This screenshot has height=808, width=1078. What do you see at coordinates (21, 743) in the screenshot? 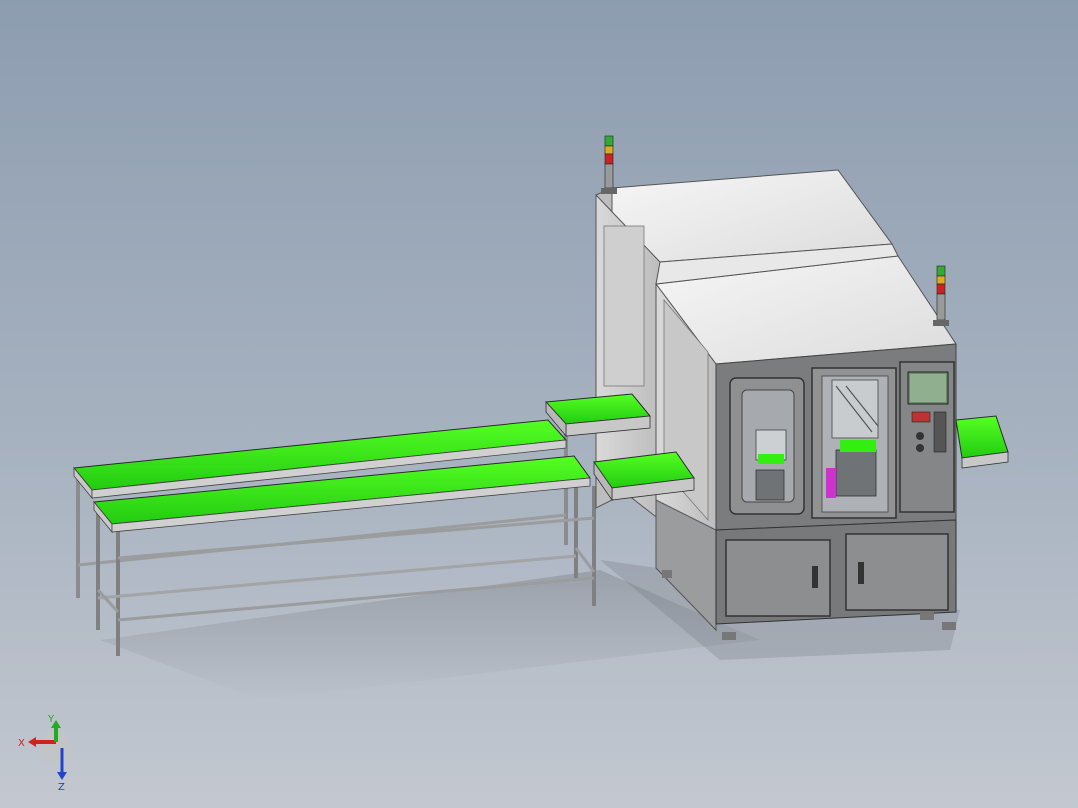
I see `x-axis-label: X` at bounding box center [21, 743].